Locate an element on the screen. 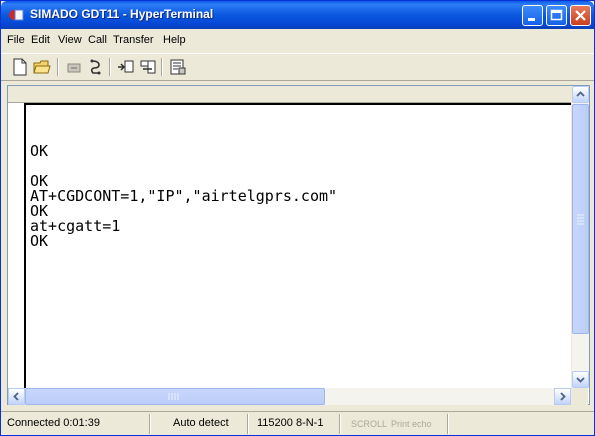 This screenshot has width=595, height=436. scrollbar-corner is located at coordinates (579, 396).